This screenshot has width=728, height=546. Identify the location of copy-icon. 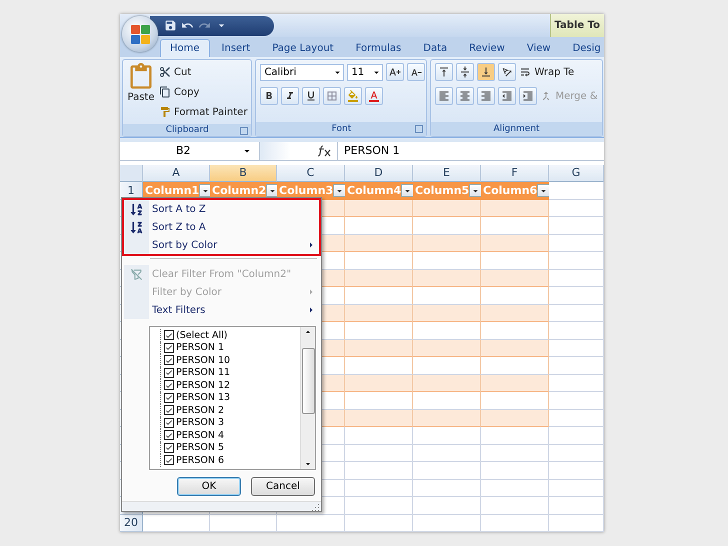
(165, 92).